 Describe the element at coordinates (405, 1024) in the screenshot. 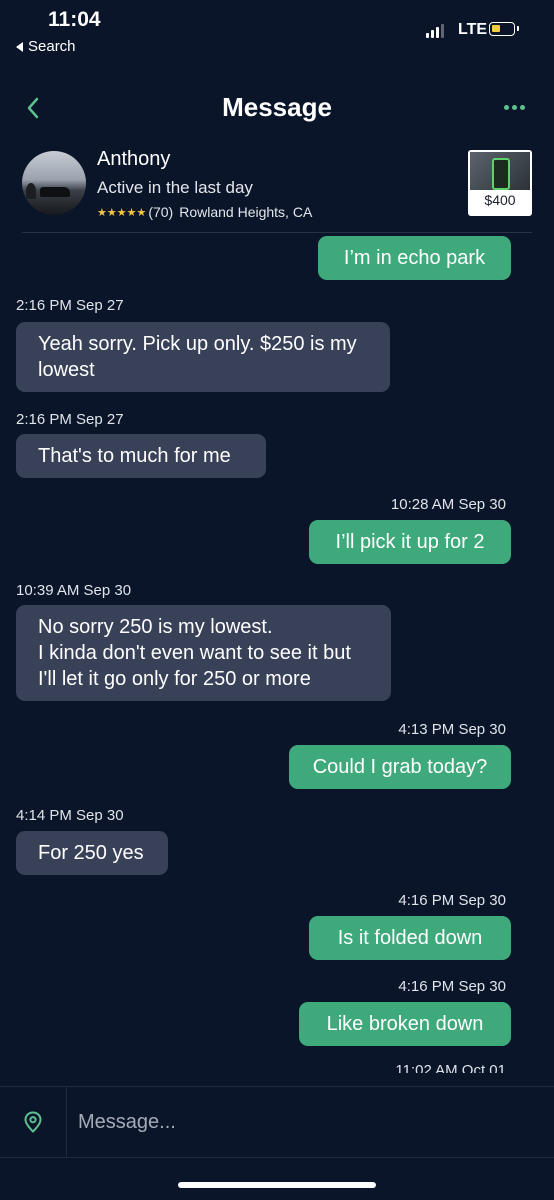

I see `message-bubble-outgoing: Like broken down` at that location.